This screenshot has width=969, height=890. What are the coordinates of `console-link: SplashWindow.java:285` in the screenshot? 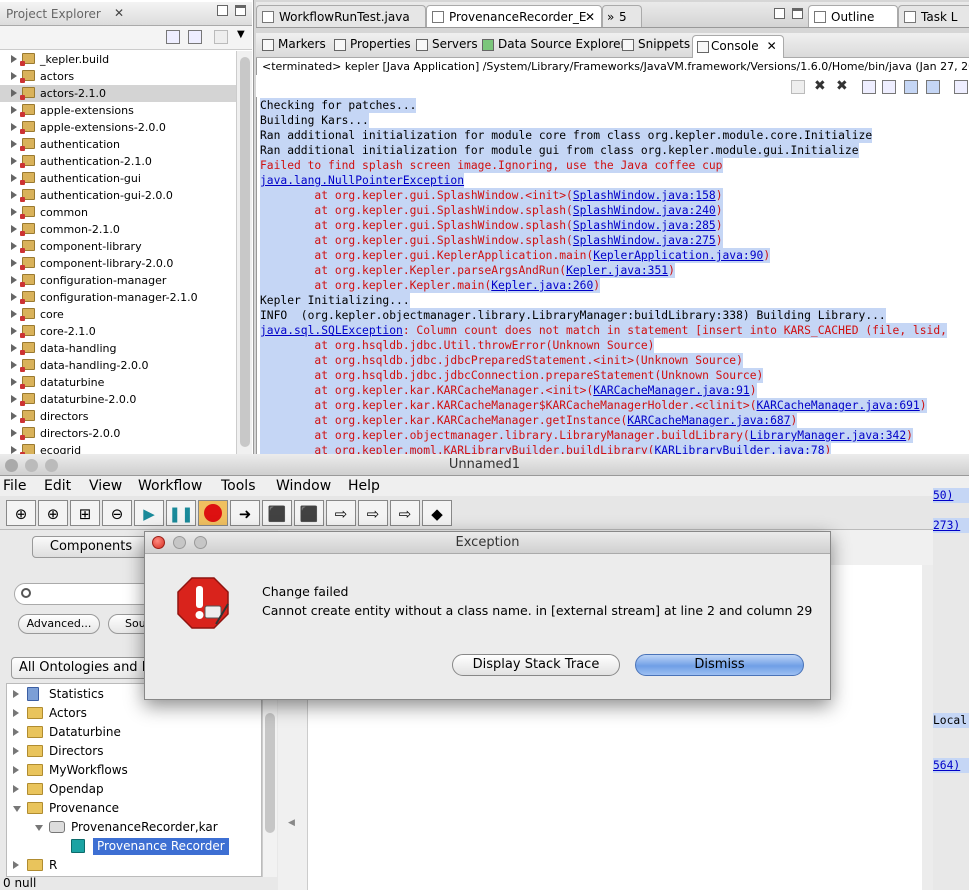 It's located at (644, 225).